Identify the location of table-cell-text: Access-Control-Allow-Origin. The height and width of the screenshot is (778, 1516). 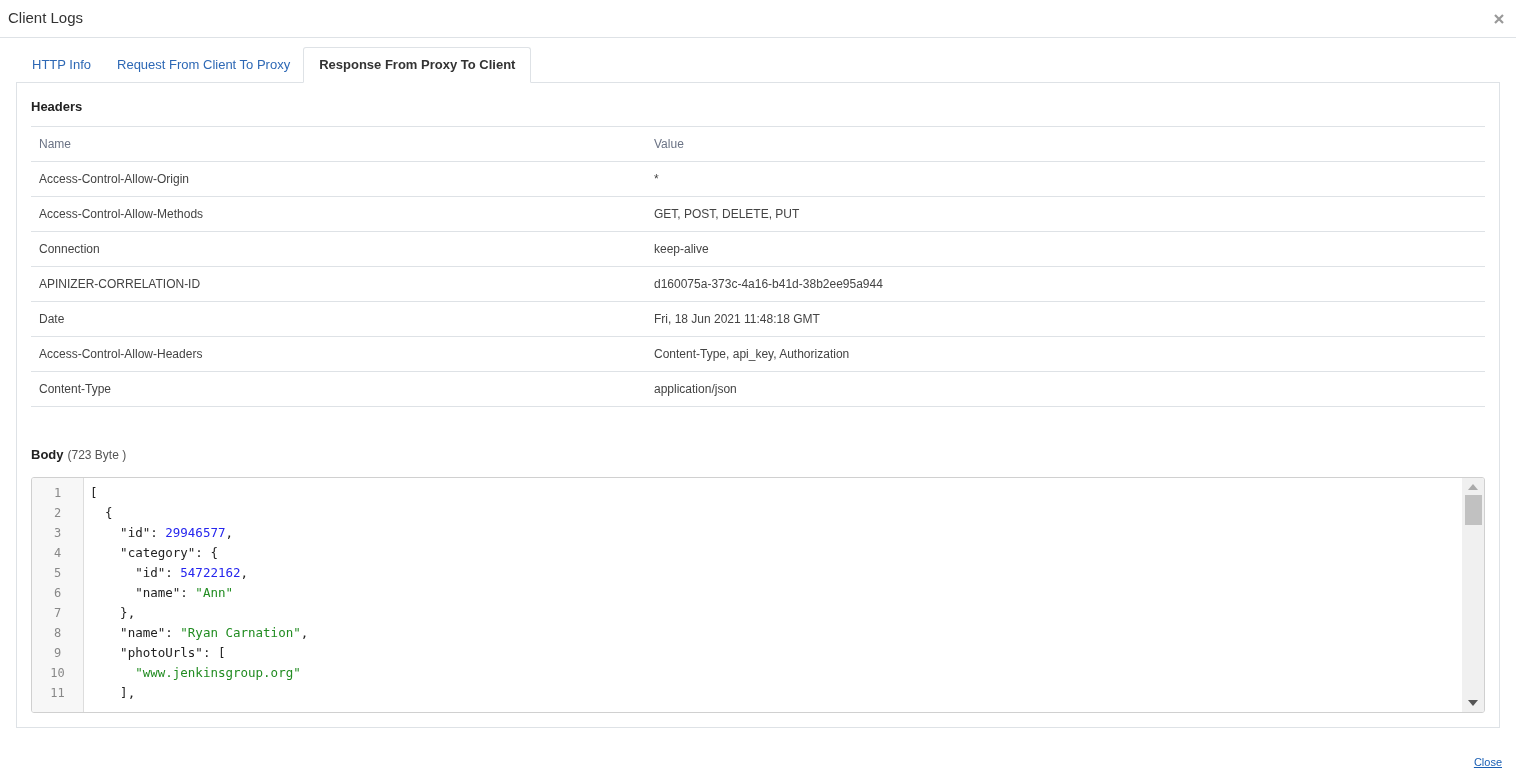
(114, 179).